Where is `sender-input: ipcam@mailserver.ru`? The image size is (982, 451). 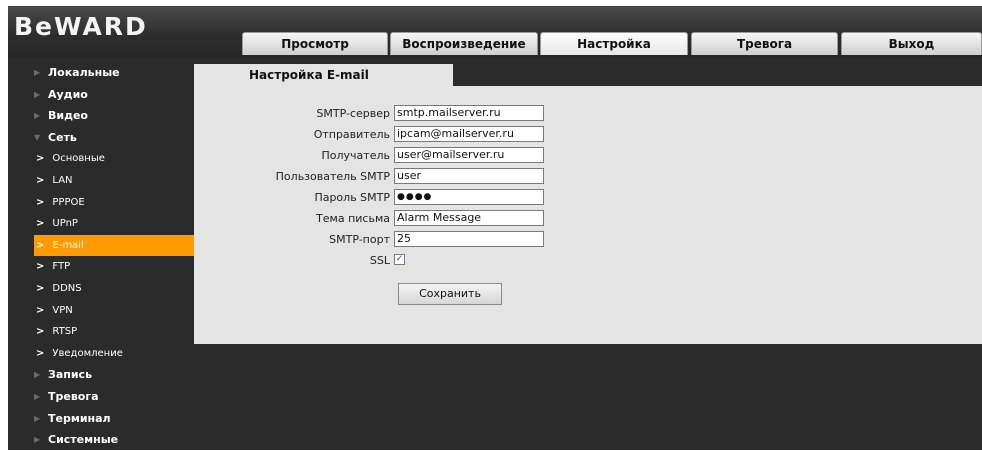 sender-input: ipcam@mailserver.ru is located at coordinates (469, 134).